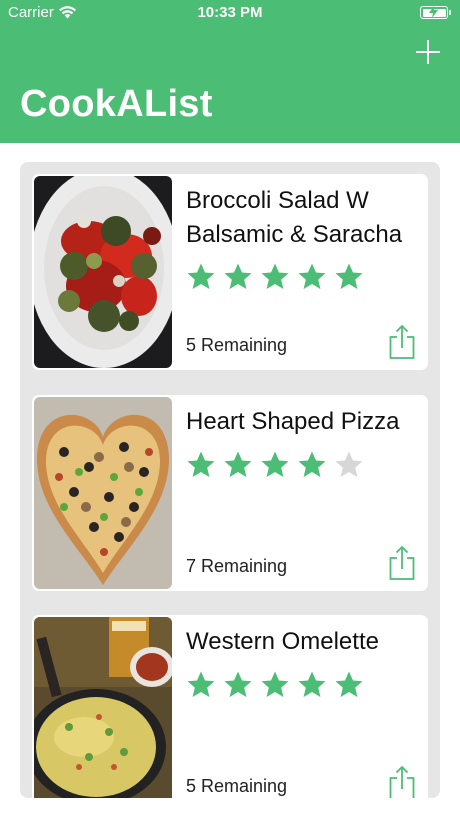 The image size is (460, 818). I want to click on recipe-title: Western Omelette, so click(282, 641).